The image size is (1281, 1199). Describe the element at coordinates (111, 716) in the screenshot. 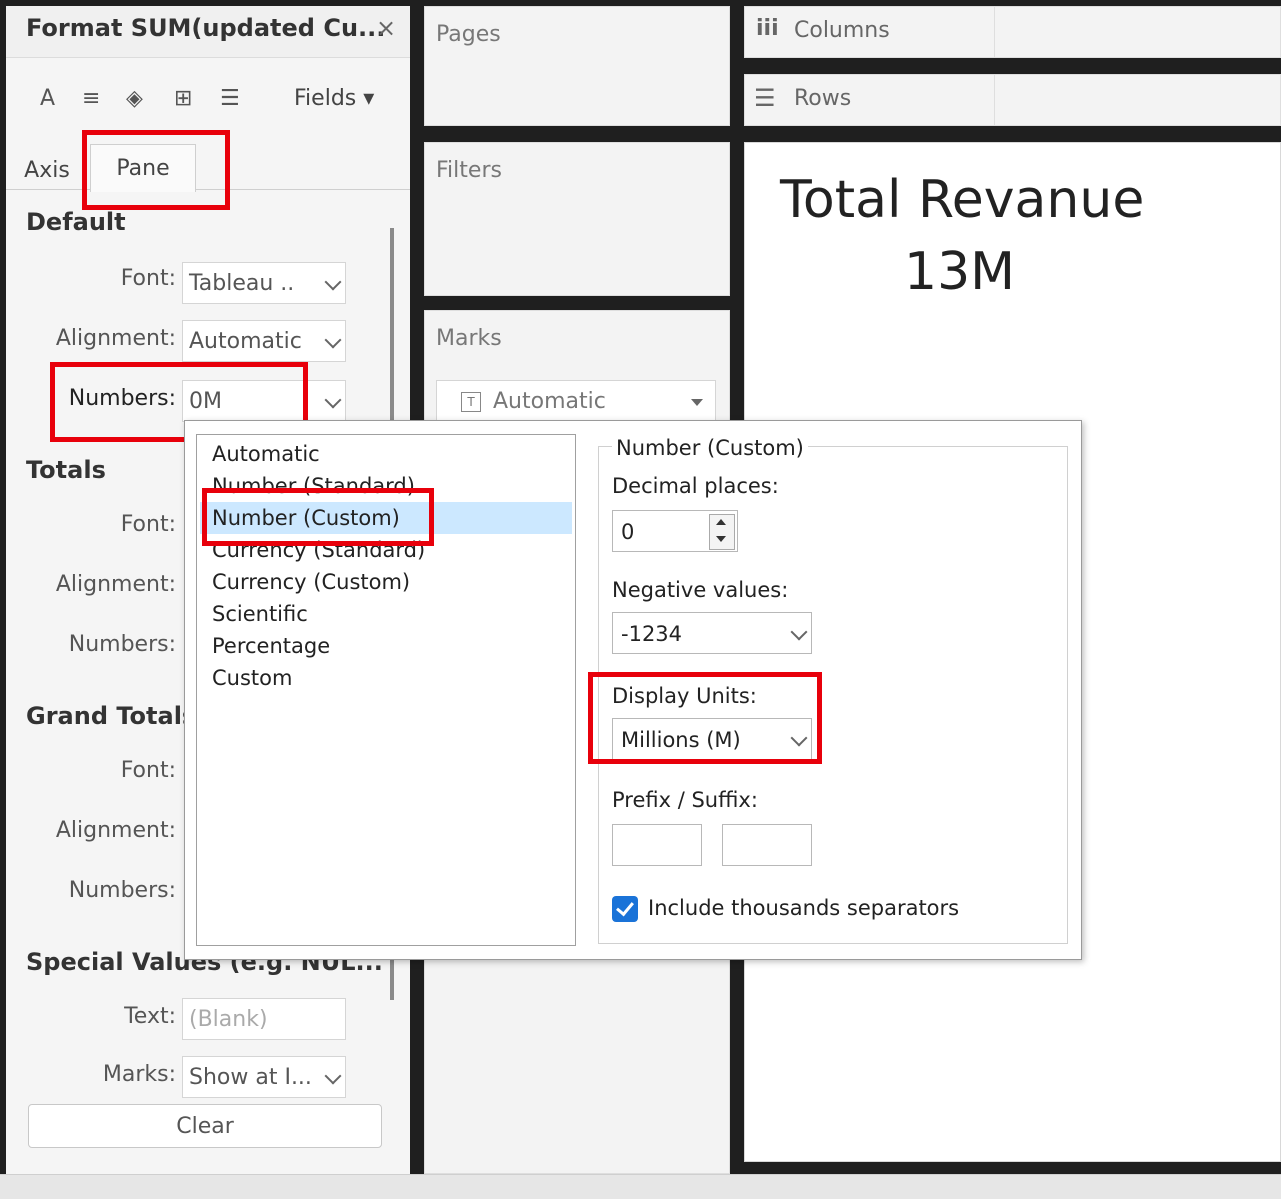

I see `grand-totals-section-heading: Grand Totals` at that location.